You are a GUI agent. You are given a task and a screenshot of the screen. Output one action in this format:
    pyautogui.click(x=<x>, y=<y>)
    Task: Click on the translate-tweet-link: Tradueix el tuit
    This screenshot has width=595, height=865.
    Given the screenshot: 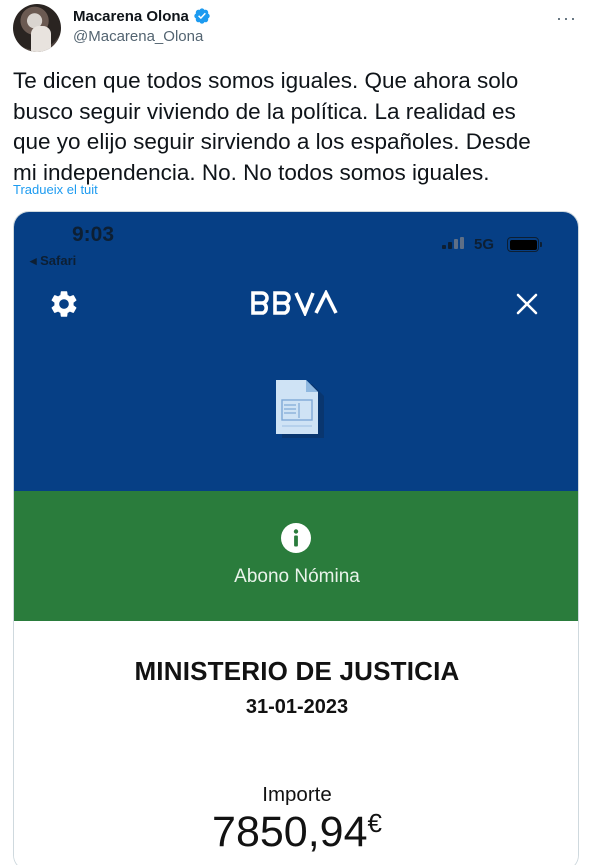 What is the action you would take?
    pyautogui.click(x=55, y=189)
    